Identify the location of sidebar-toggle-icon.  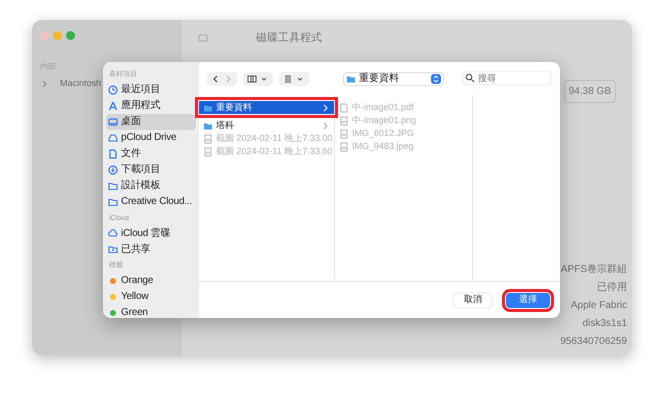
(203, 38).